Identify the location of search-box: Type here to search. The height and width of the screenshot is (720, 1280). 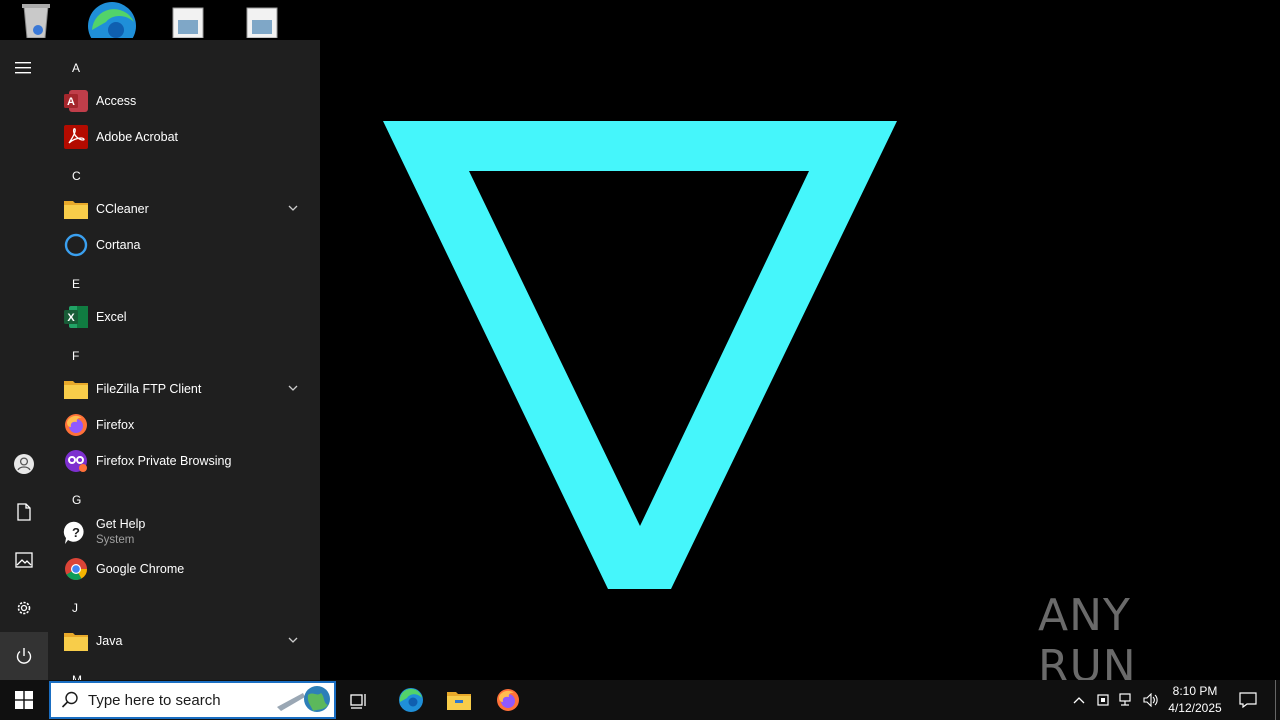
(192, 700).